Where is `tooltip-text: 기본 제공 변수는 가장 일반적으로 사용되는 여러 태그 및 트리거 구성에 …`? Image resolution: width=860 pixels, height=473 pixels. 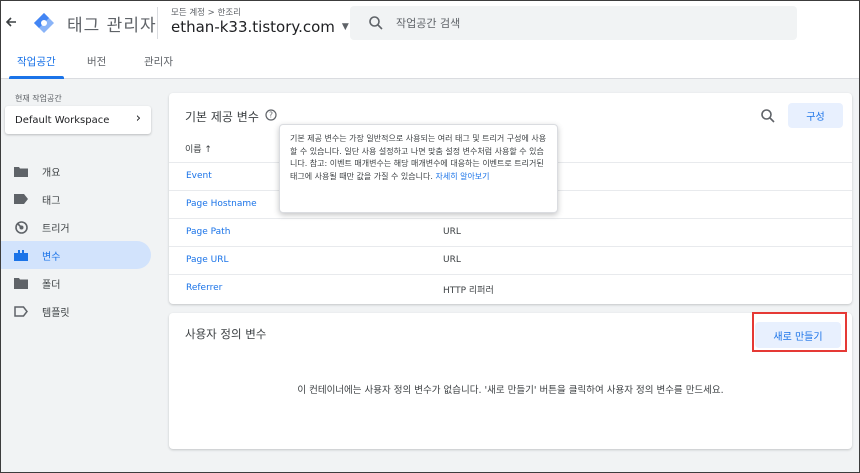
tooltip-text: 기본 제공 변수는 가장 일반적으로 사용되는 여러 태그 및 트리거 구성에 … is located at coordinates (418, 157).